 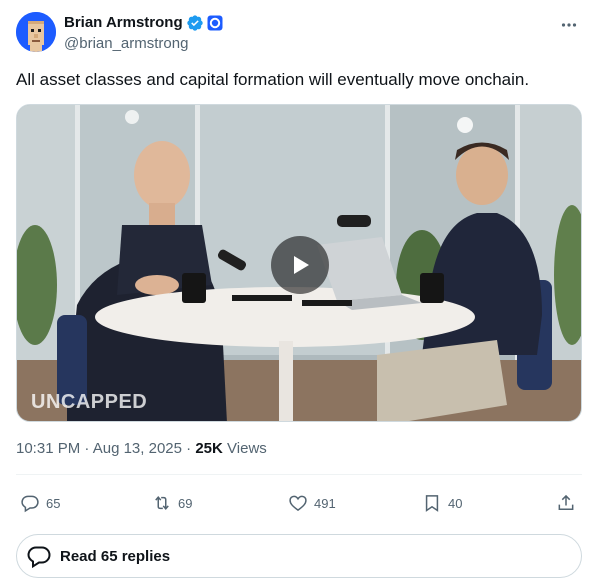 I want to click on like-count: 491, so click(x=325, y=503).